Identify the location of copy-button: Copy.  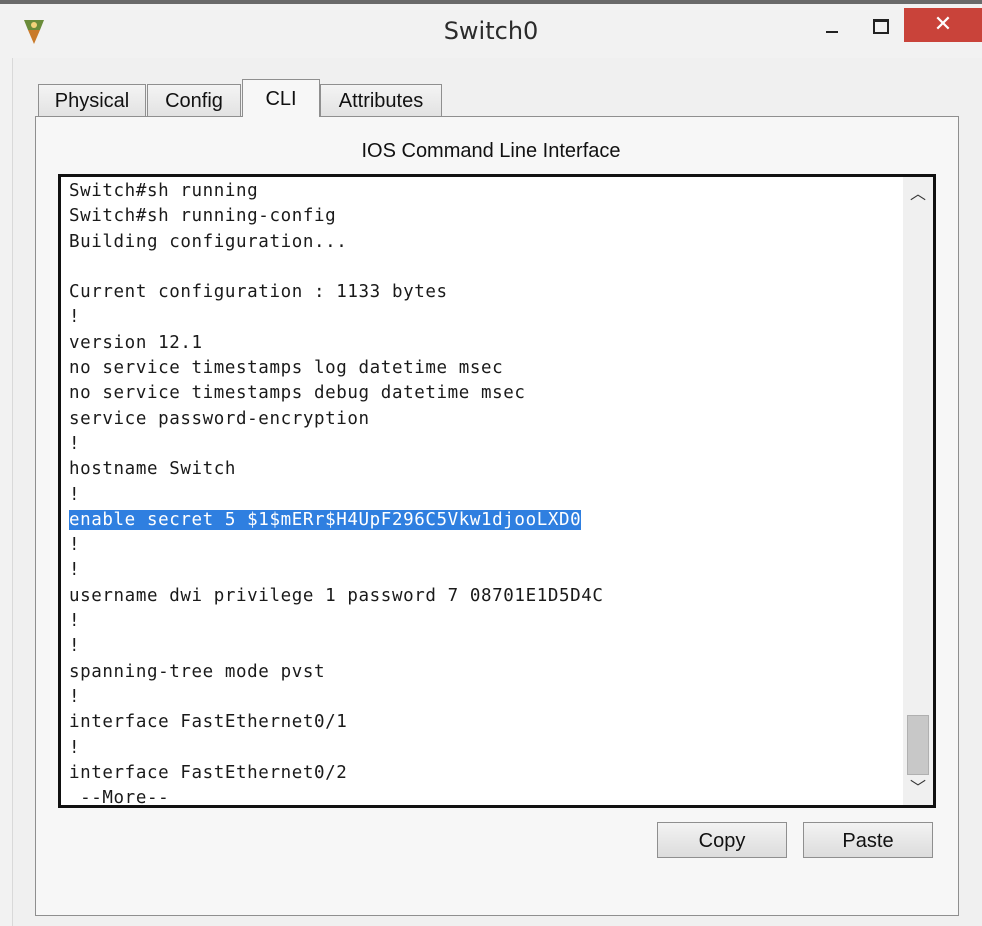
(722, 840).